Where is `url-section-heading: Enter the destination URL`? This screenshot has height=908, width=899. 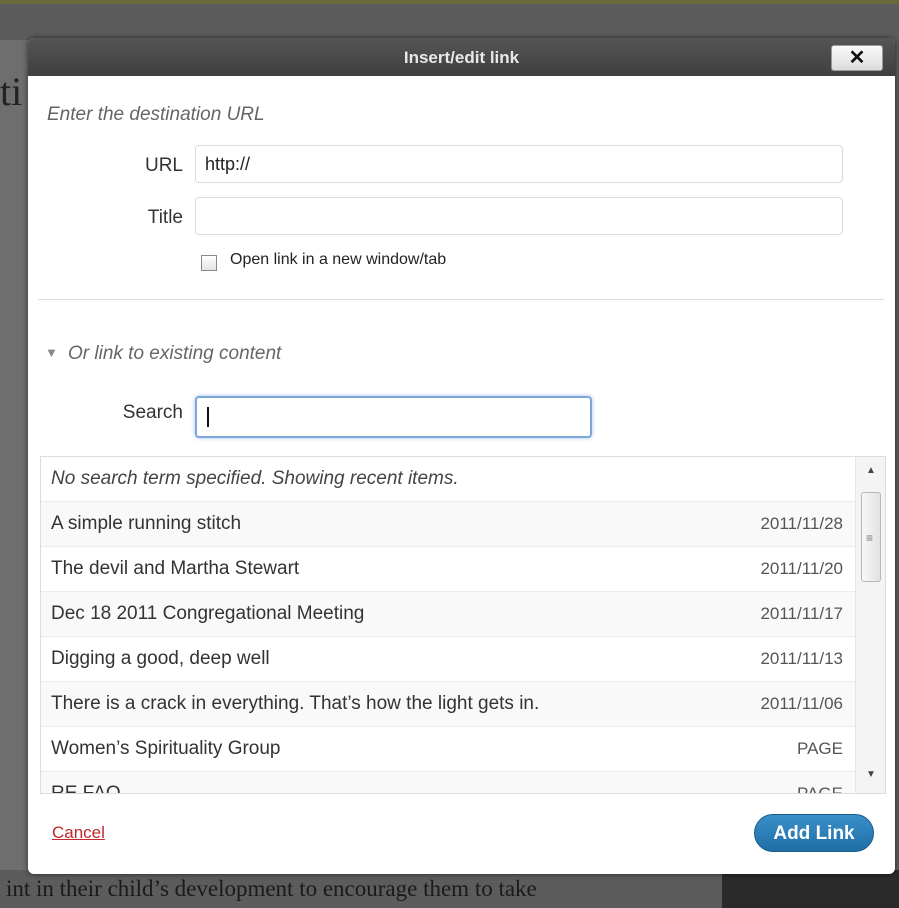 url-section-heading: Enter the destination URL is located at coordinates (156, 114).